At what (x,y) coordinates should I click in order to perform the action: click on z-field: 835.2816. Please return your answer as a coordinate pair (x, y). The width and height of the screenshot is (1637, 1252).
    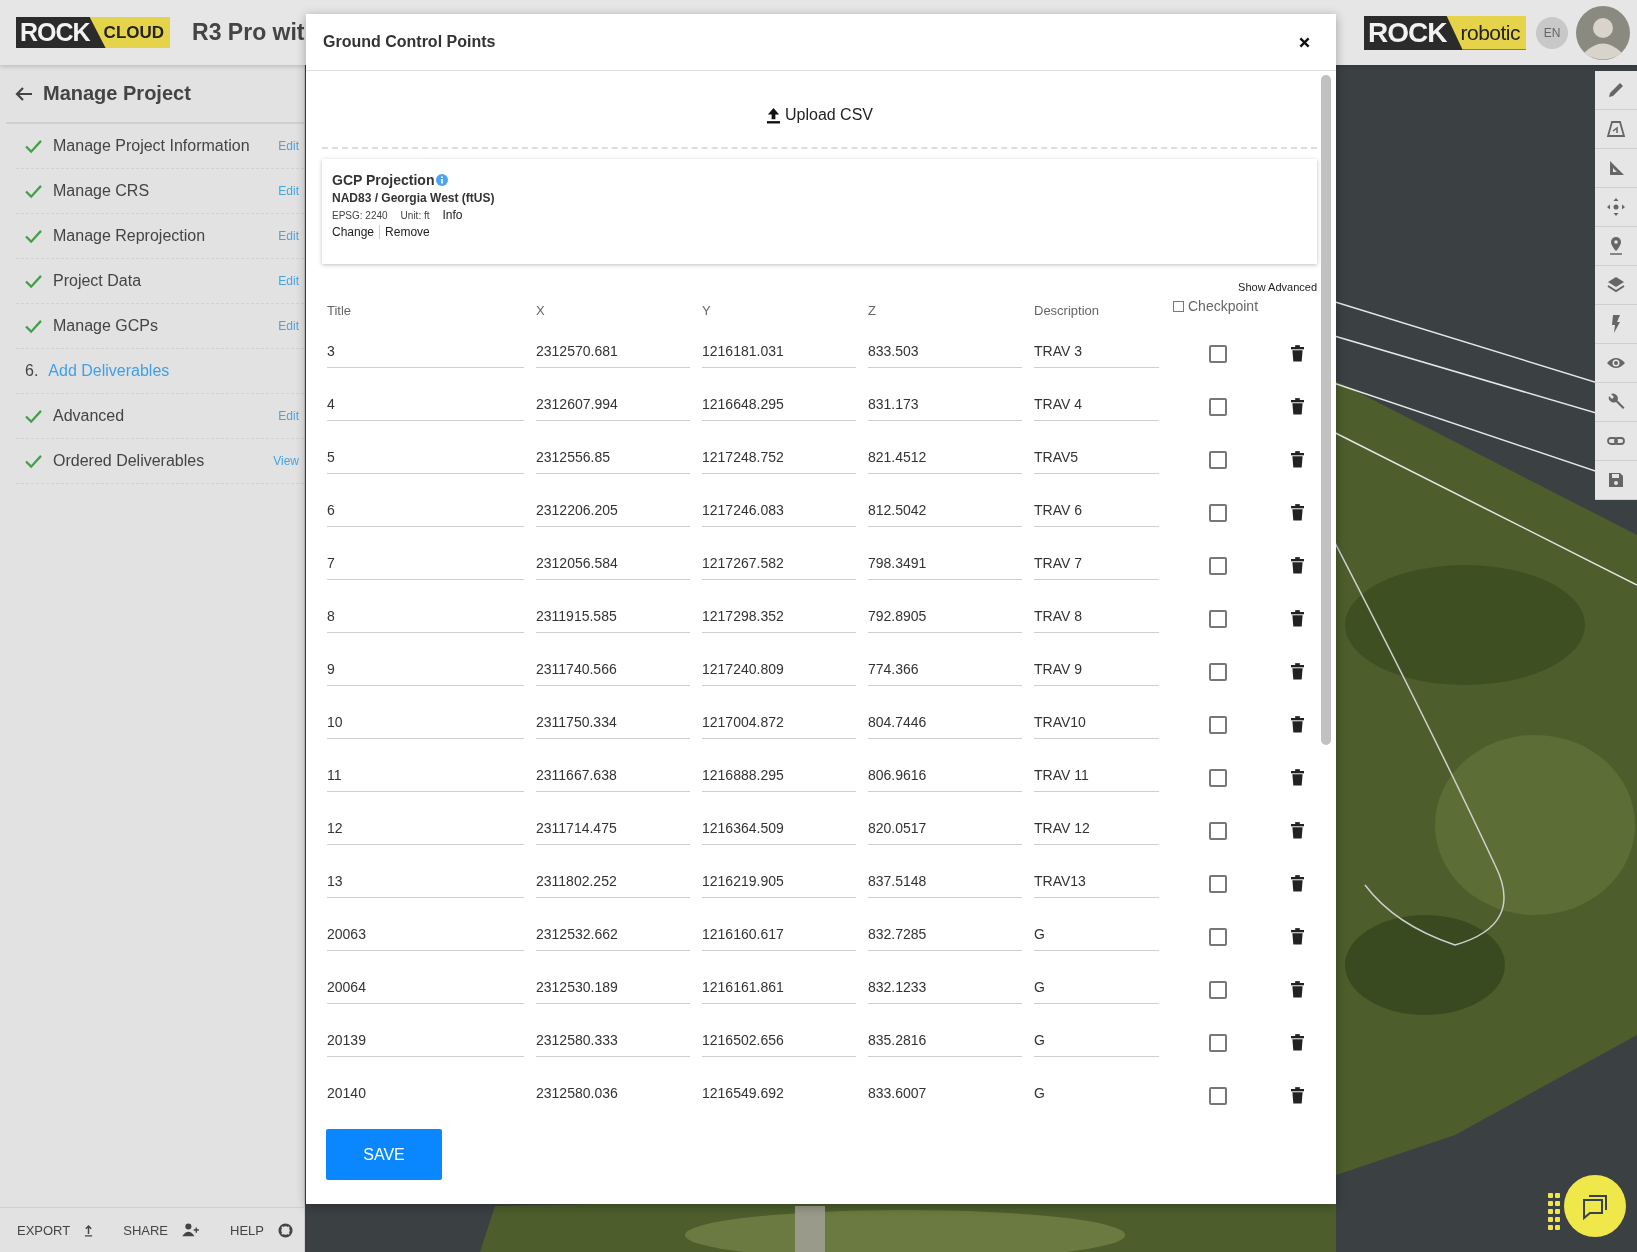
    Looking at the image, I should click on (945, 1040).